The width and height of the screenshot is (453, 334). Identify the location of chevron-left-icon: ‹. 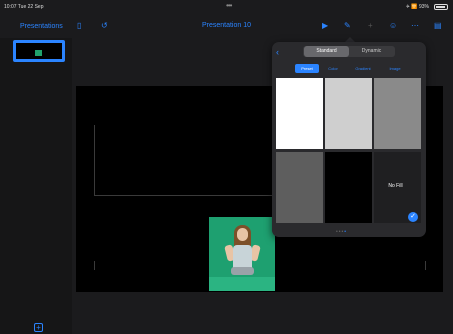
(277, 52).